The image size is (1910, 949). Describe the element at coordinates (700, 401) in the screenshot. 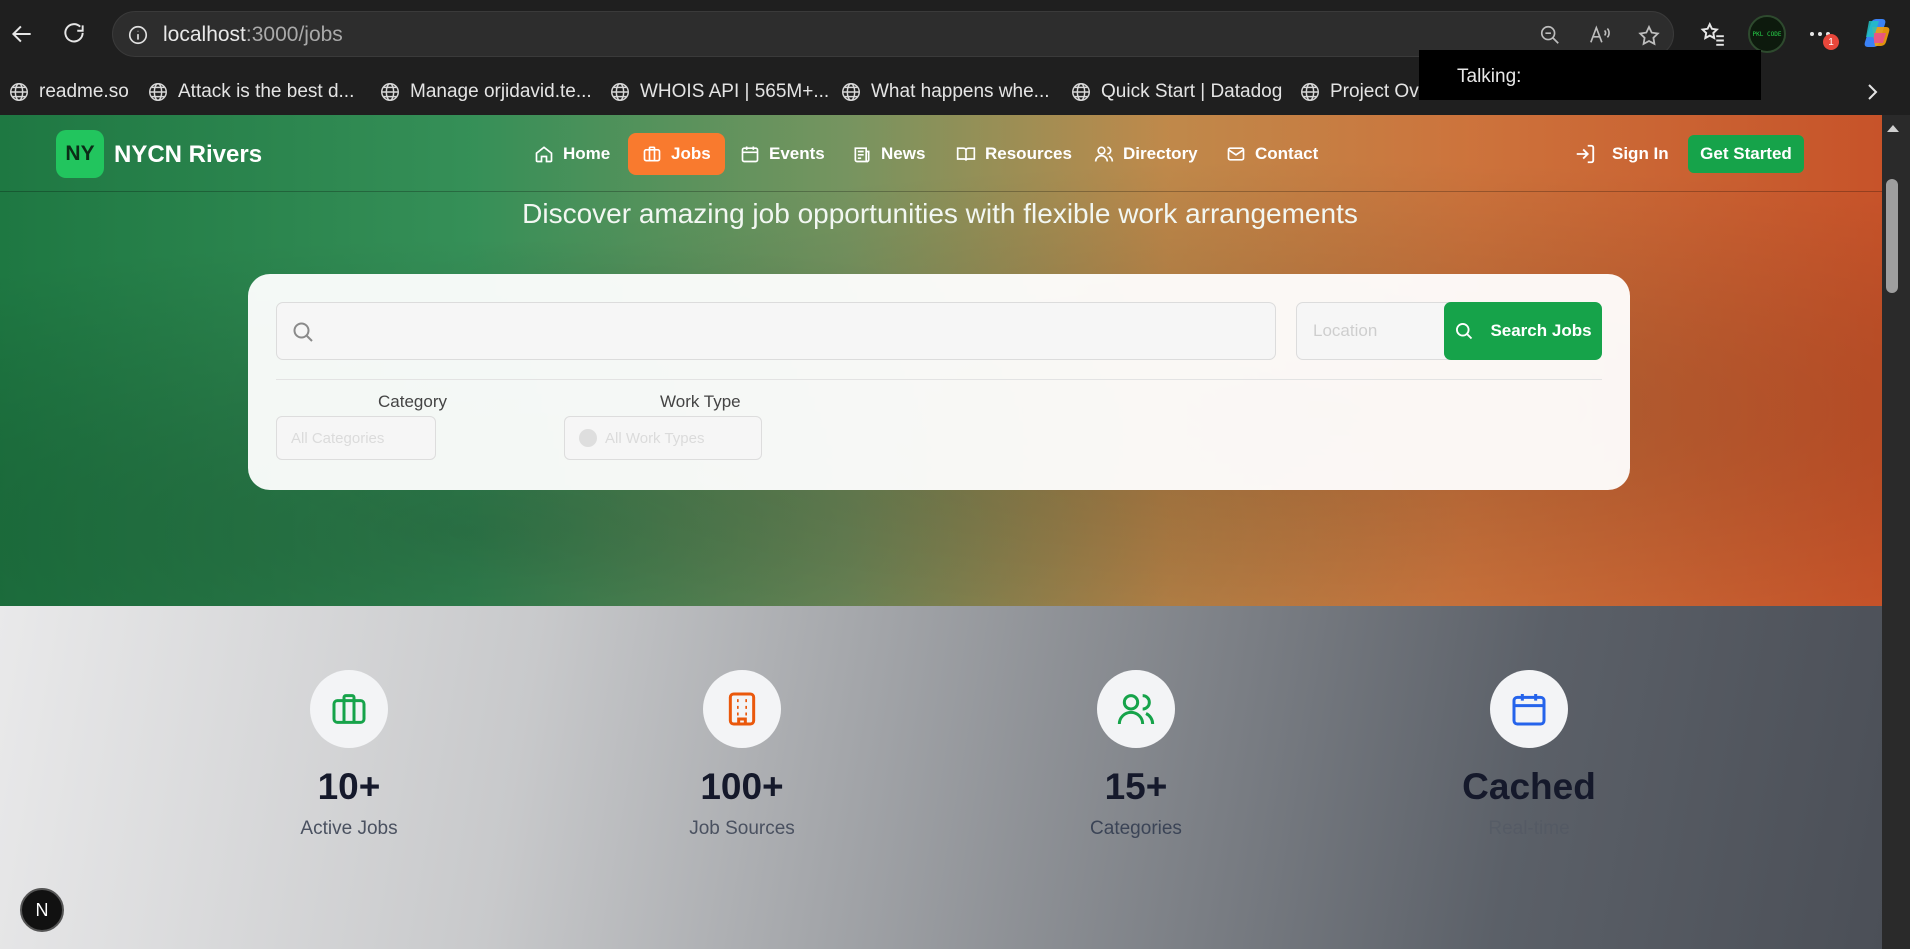

I see `work-type-label: Work Type` at that location.